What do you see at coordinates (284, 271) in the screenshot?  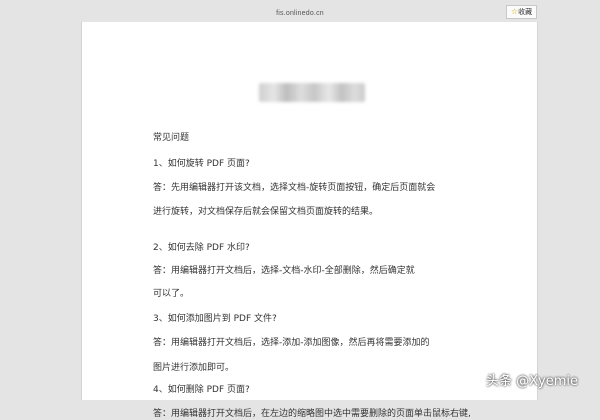 I see `answer-2-line-1: 答：用编辑器打开文档后，选择-文档-水印-全部删除，然后确定就` at bounding box center [284, 271].